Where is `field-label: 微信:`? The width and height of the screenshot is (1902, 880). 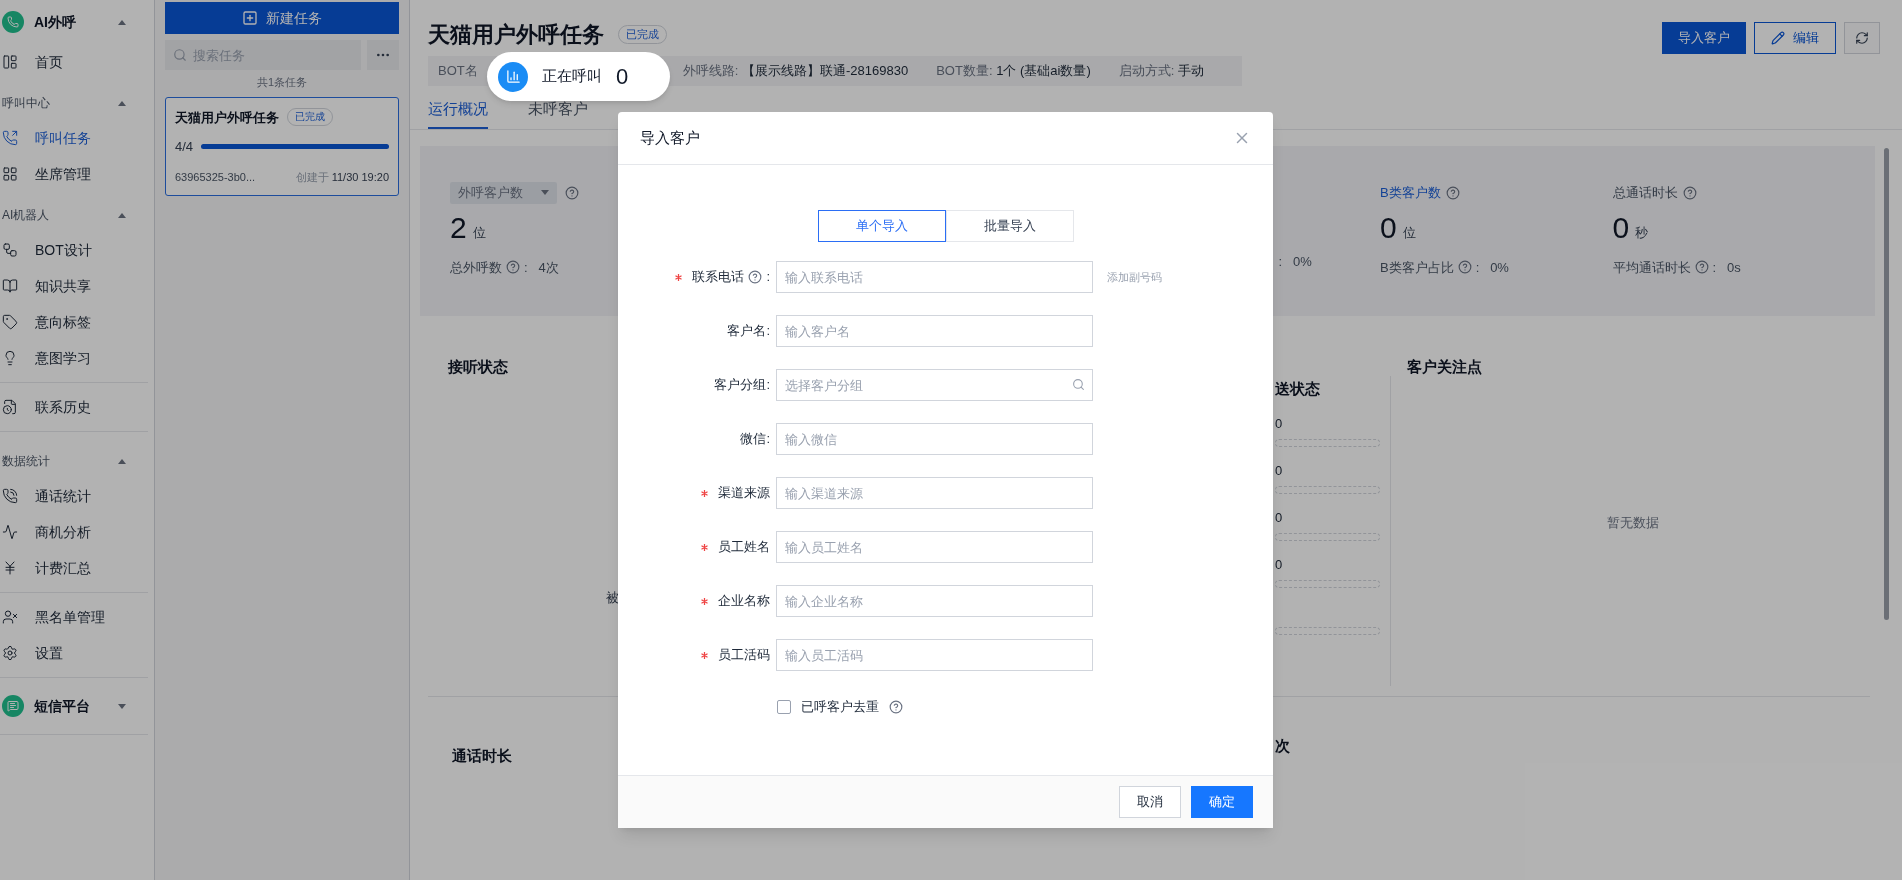 field-label: 微信: is located at coordinates (755, 439).